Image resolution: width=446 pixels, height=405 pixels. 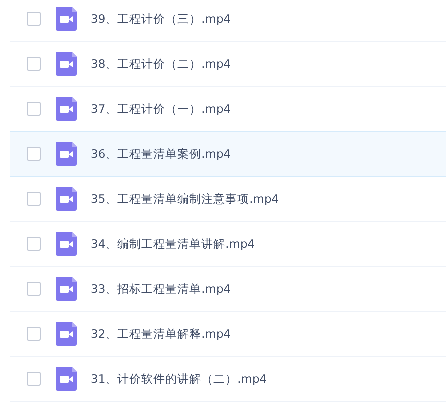 What do you see at coordinates (161, 19) in the screenshot?
I see `file-name: 39、工程计价（三）.mp4` at bounding box center [161, 19].